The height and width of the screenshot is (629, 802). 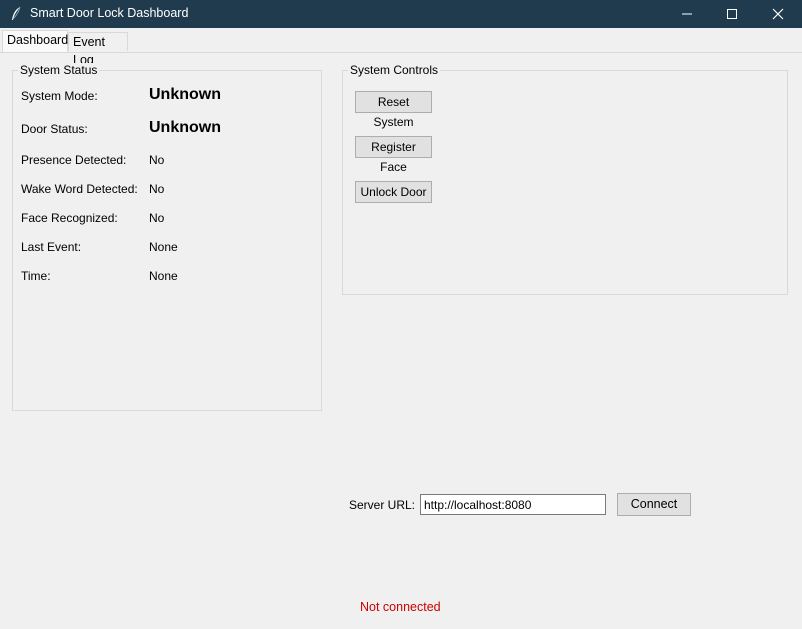 What do you see at coordinates (185, 94) in the screenshot?
I see `system-mode-value: Unknown` at bounding box center [185, 94].